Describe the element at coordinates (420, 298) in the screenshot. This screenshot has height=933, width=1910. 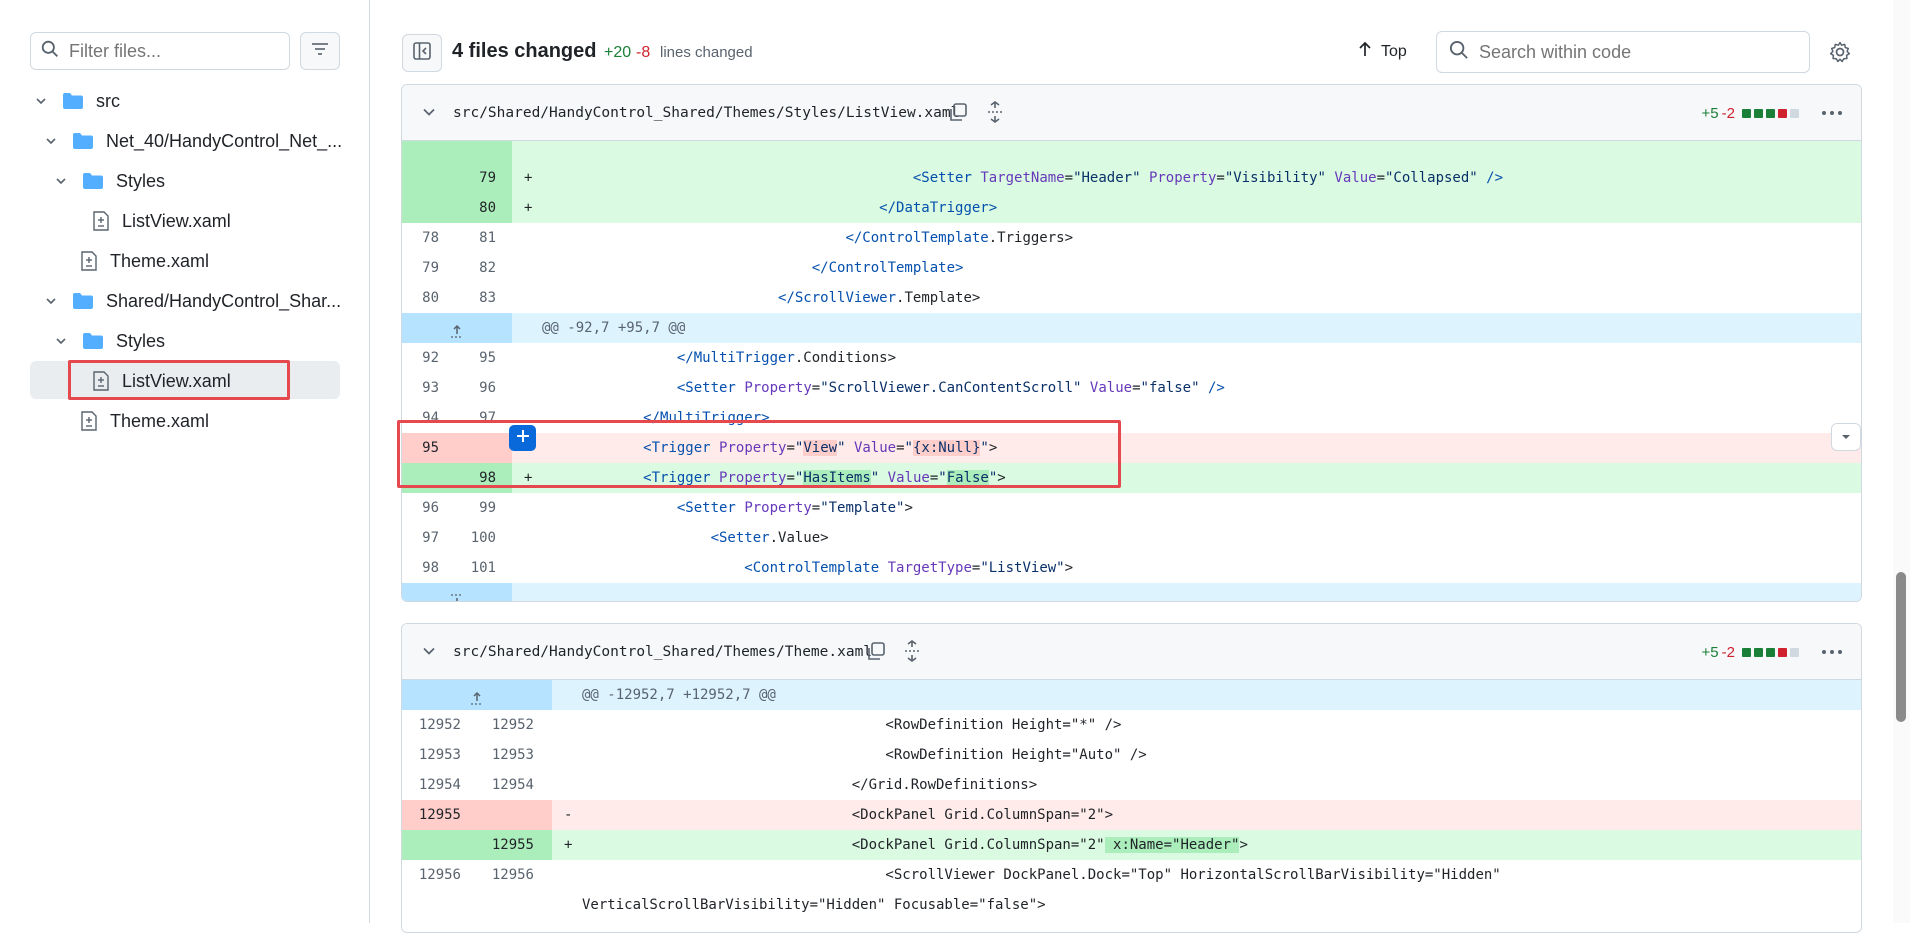
I see `old-line-number: 80` at that location.